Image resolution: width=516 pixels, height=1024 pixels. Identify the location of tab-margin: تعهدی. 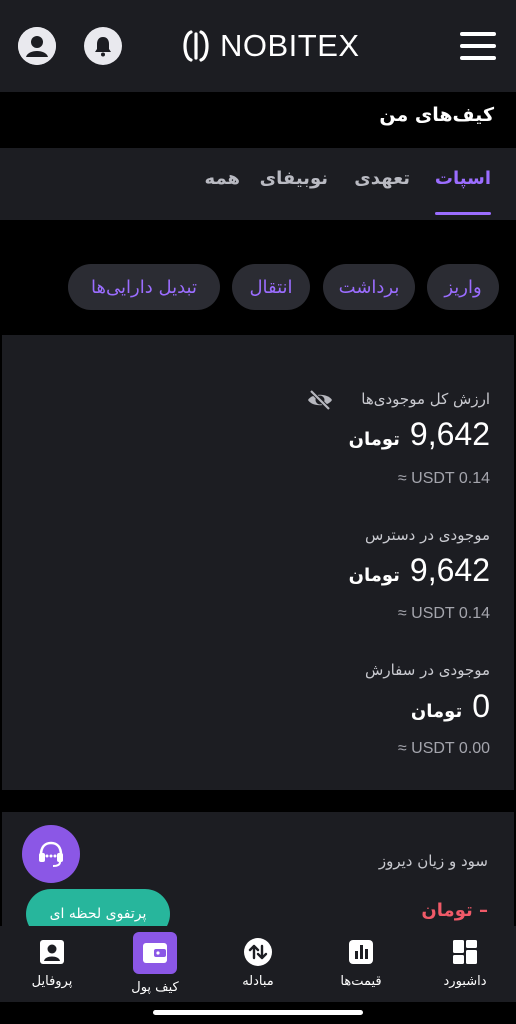
(382, 178).